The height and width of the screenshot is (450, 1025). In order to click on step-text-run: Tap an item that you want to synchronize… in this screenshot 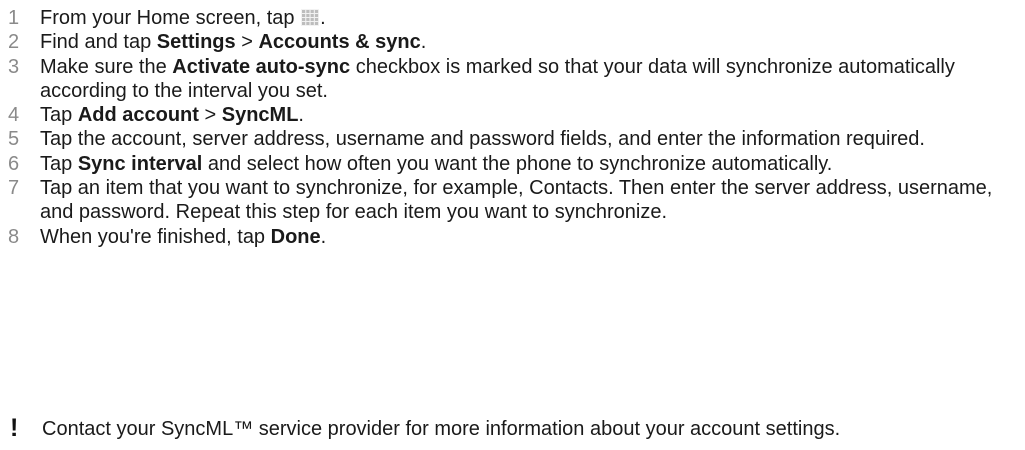, I will do `click(516, 200)`.